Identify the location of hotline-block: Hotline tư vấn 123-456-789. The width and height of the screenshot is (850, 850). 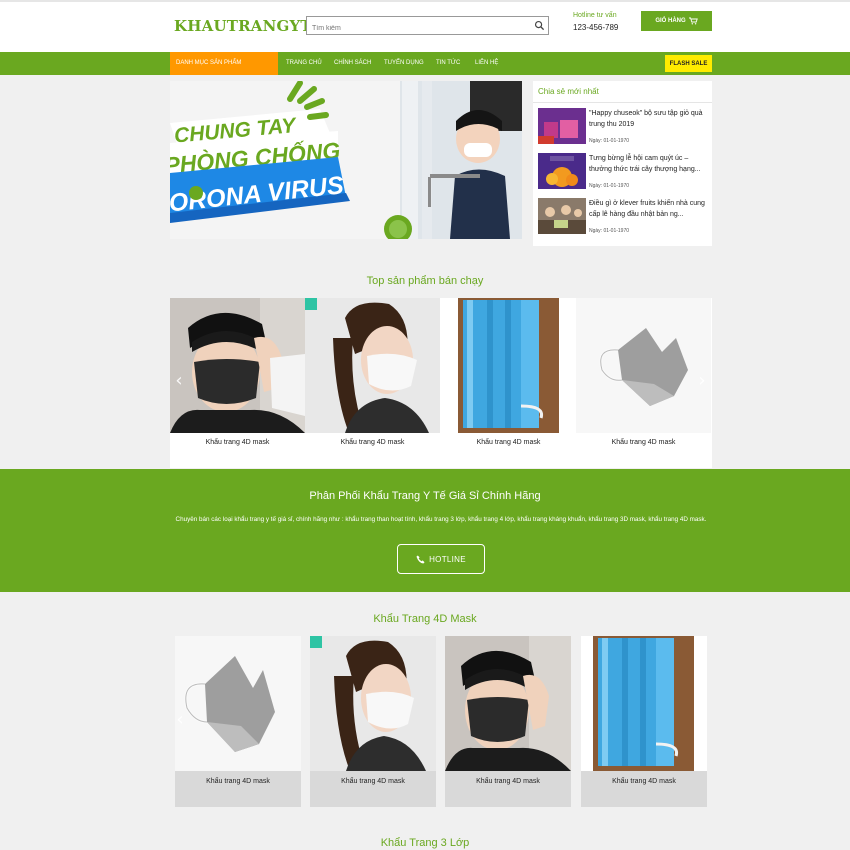
(595, 22).